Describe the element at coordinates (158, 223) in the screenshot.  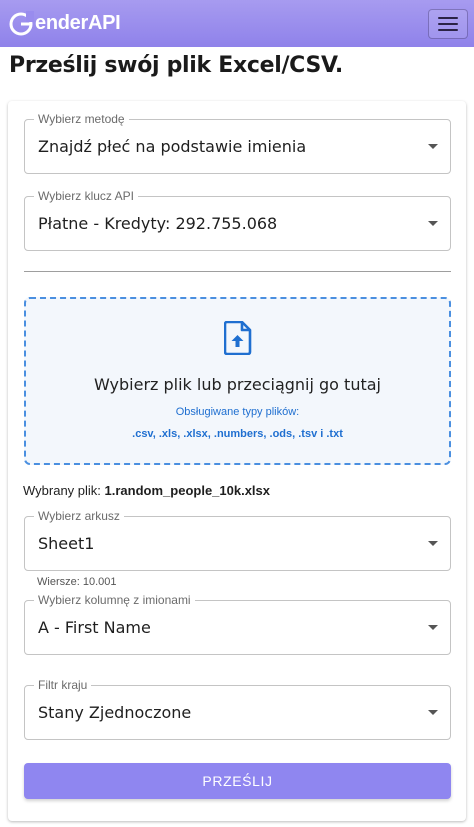
I see `api-key-select-value: Płatne - Kredyty: 292.755.068` at that location.